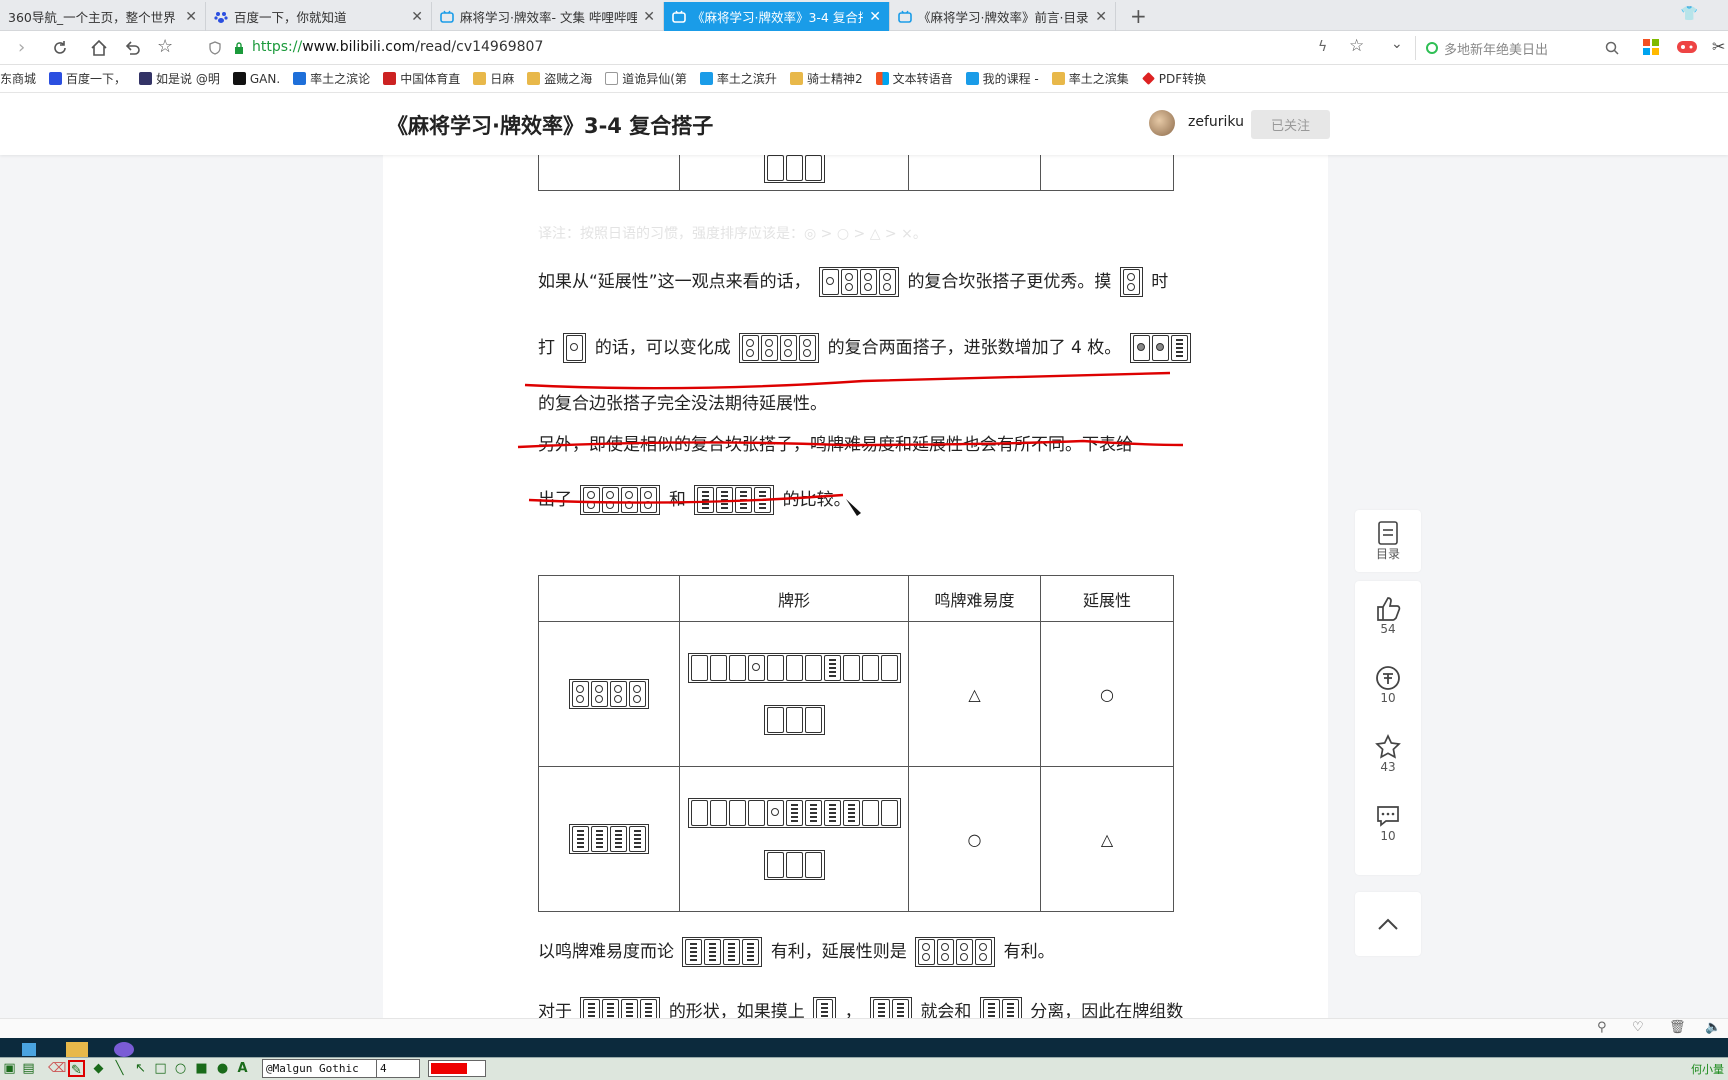 This screenshot has height=1080, width=1728. Describe the element at coordinates (1138, 16) in the screenshot. I see `new-tab-button: +` at that location.